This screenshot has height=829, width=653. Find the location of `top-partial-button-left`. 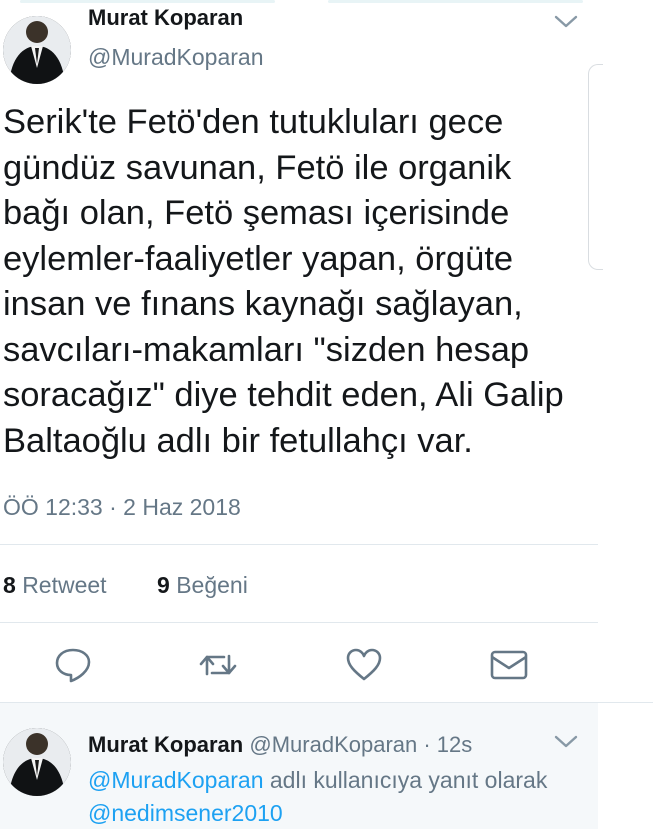

top-partial-button-left is located at coordinates (147, 1).